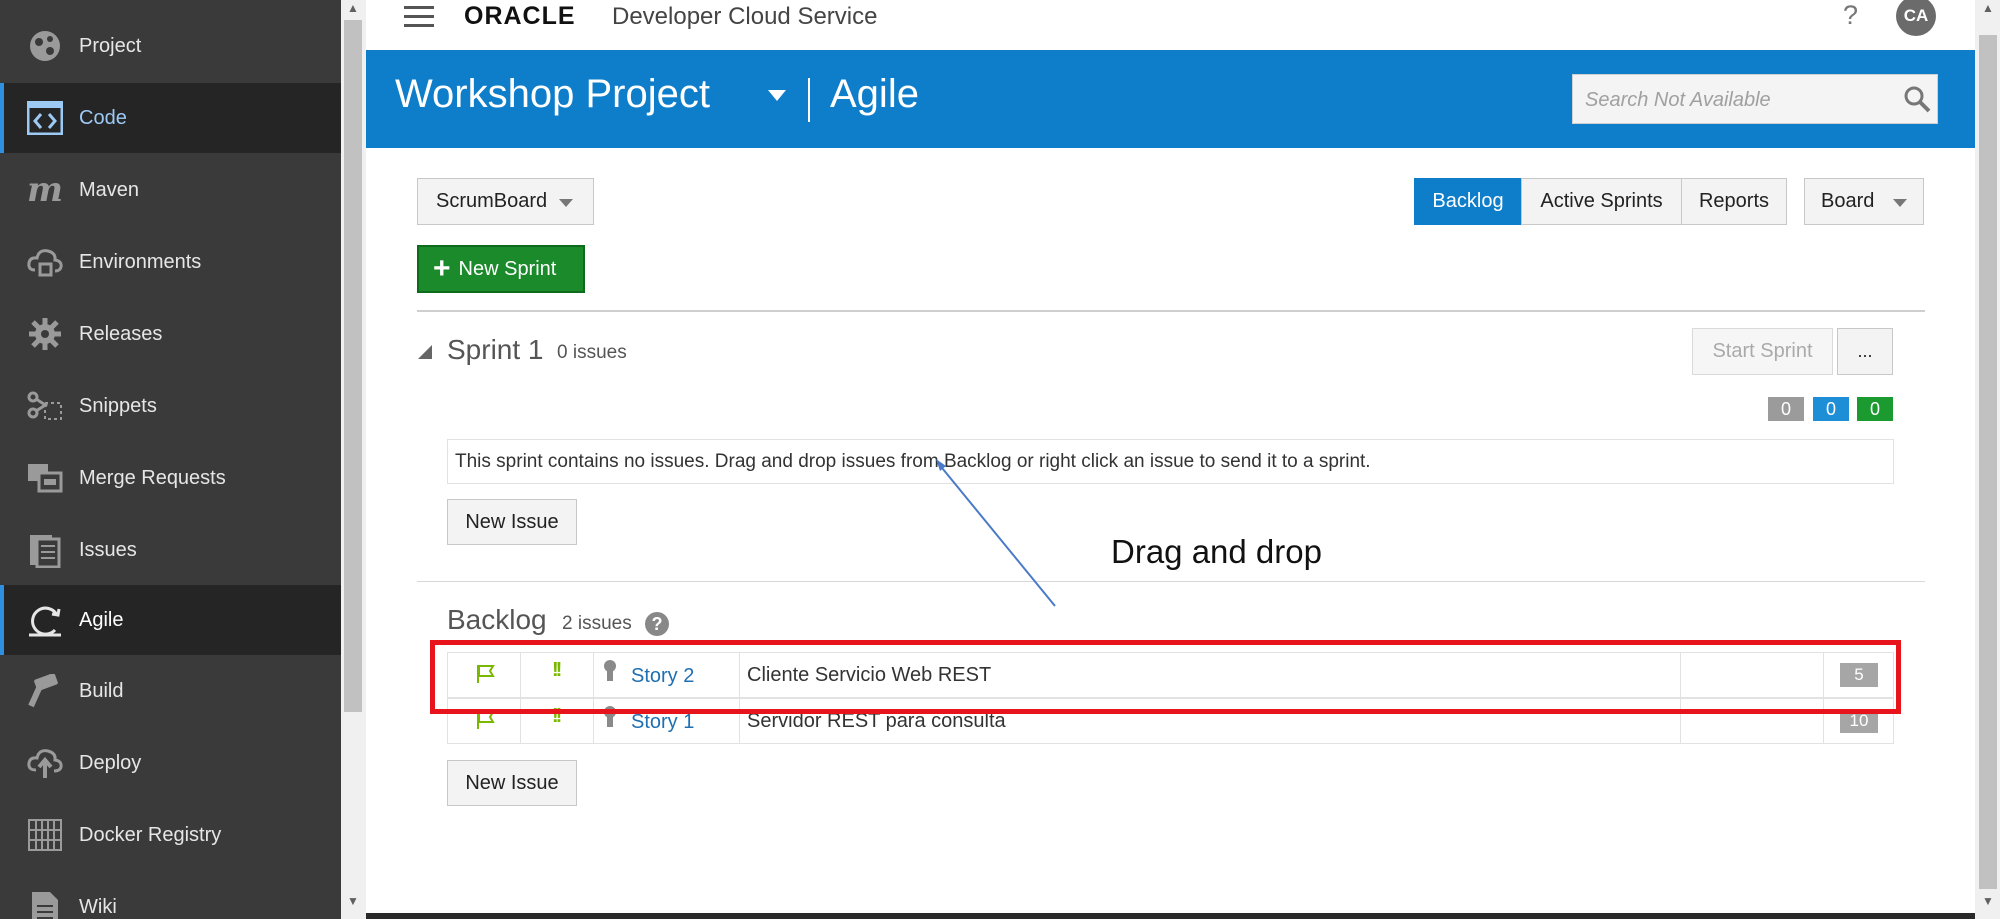  I want to click on sidebar-item-project: Project, so click(170, 46).